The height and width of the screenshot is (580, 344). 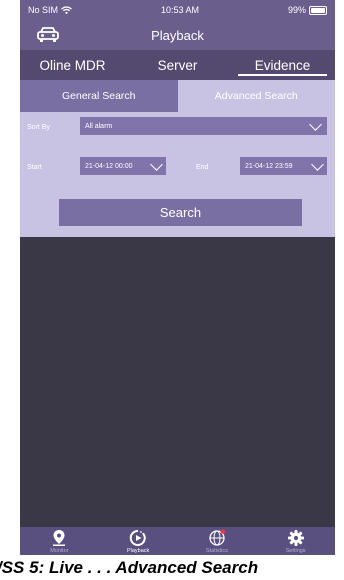 What do you see at coordinates (109, 166) in the screenshot?
I see `start-time-value: 21-04-12 00:00` at bounding box center [109, 166].